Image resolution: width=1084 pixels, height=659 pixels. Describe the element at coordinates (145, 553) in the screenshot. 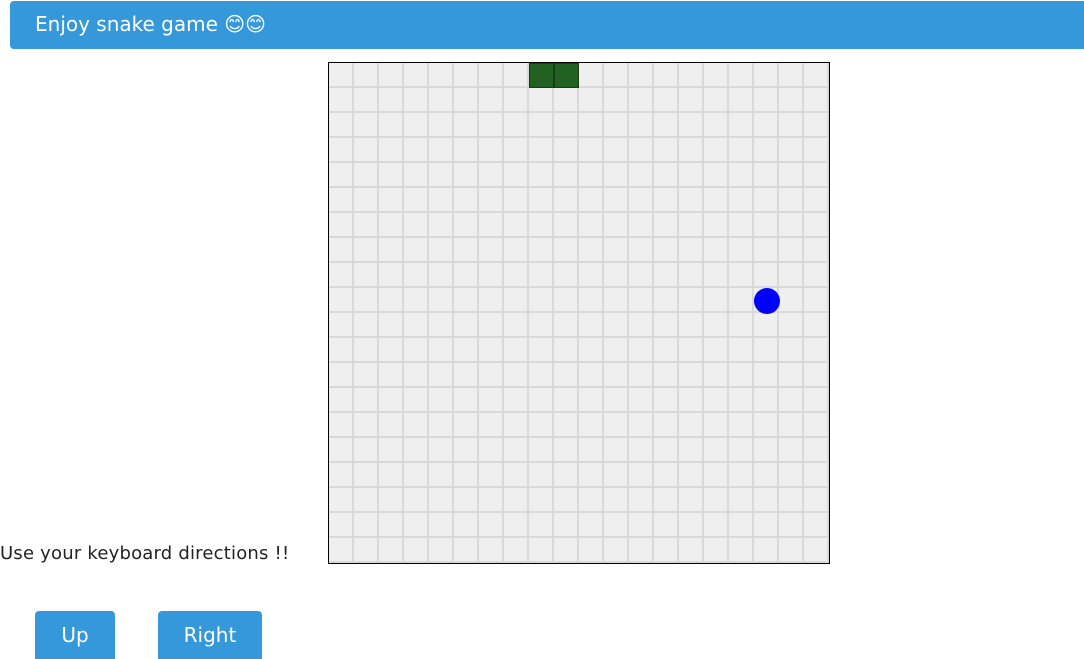

I see `instructions-text: Use your keyboard directions !!` at that location.